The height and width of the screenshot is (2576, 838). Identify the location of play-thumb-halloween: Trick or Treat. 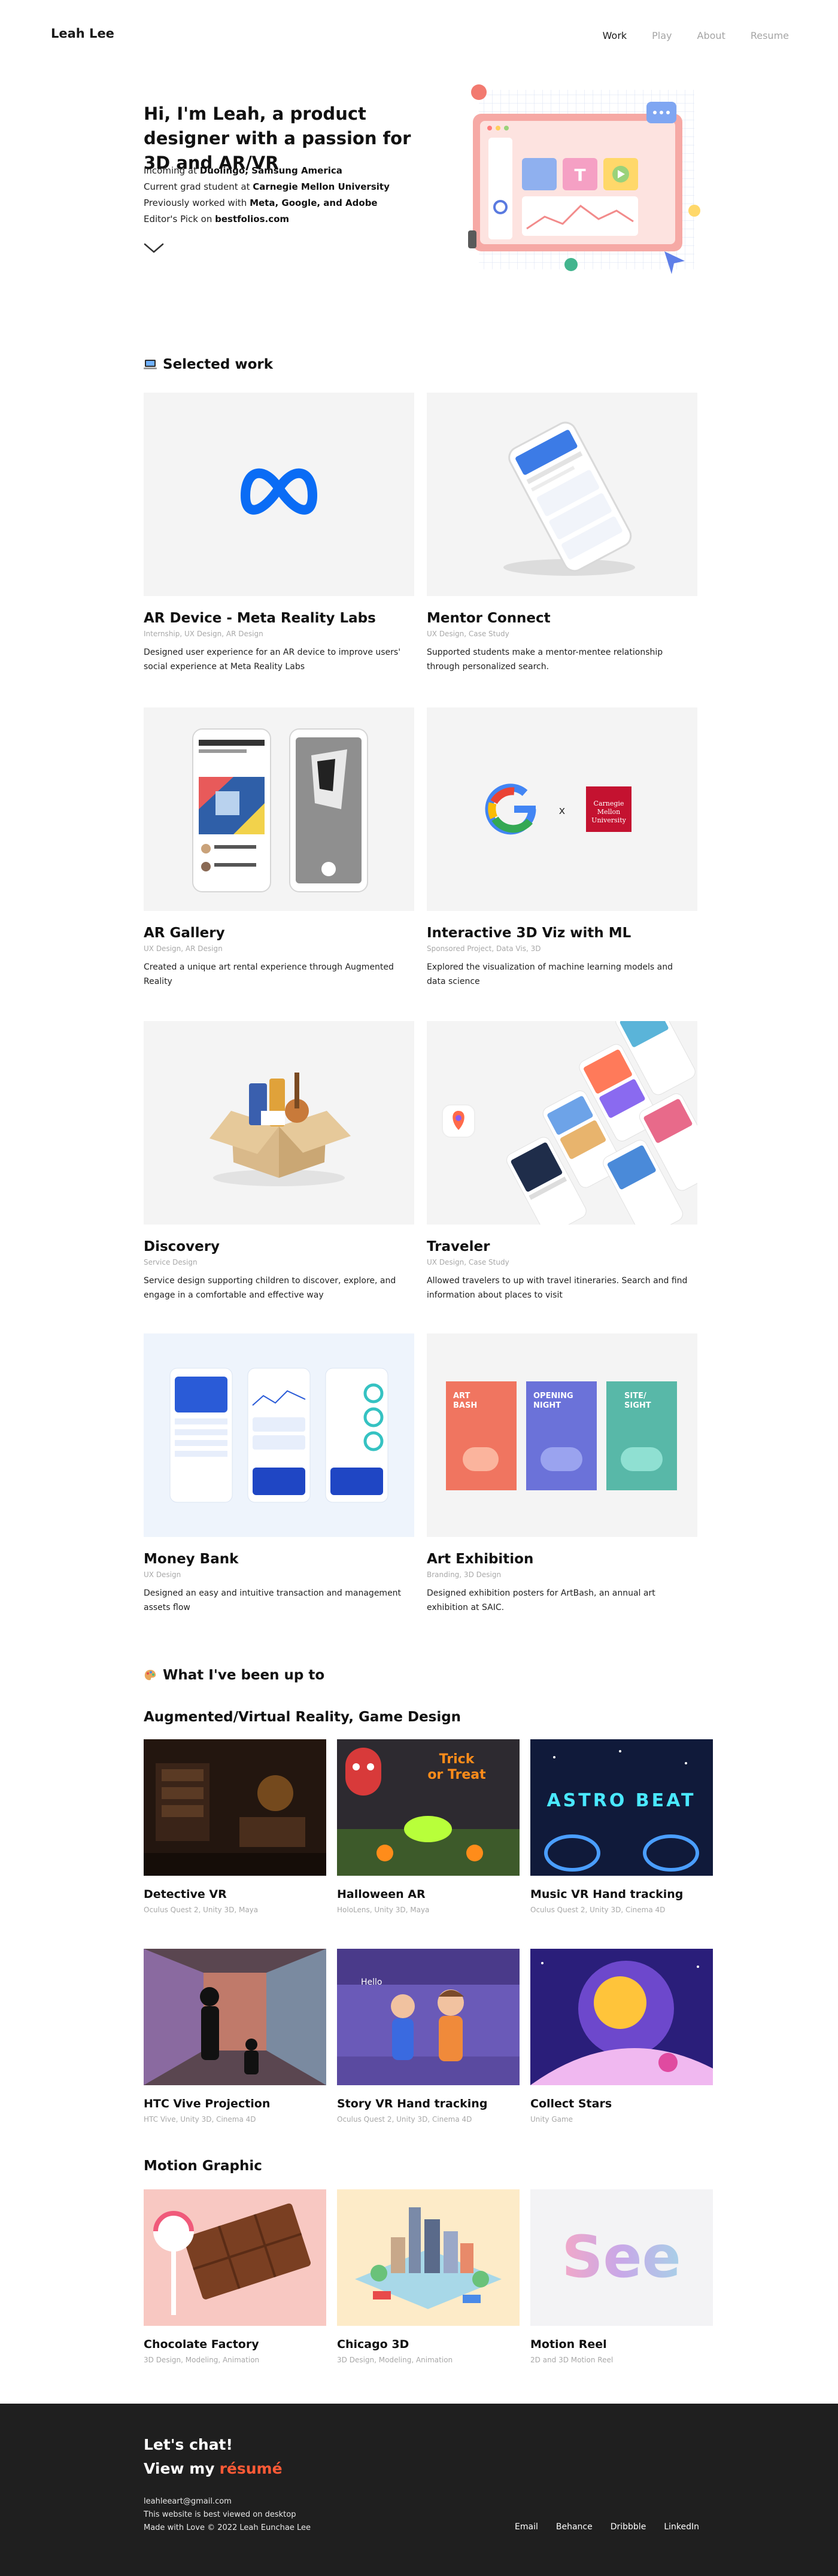
(428, 1807).